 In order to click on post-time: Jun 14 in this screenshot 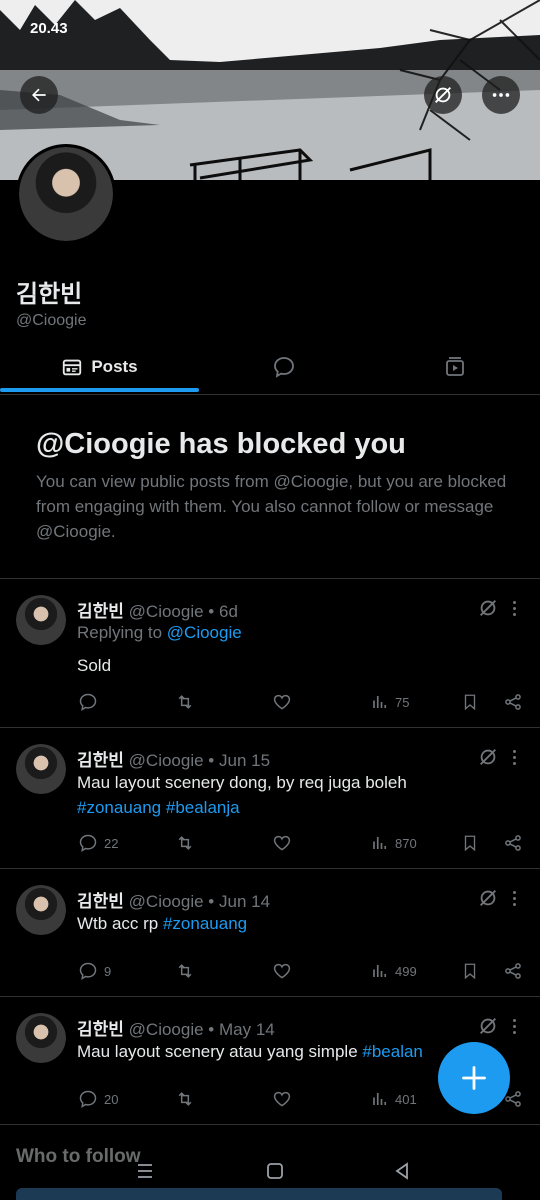, I will do `click(244, 901)`.